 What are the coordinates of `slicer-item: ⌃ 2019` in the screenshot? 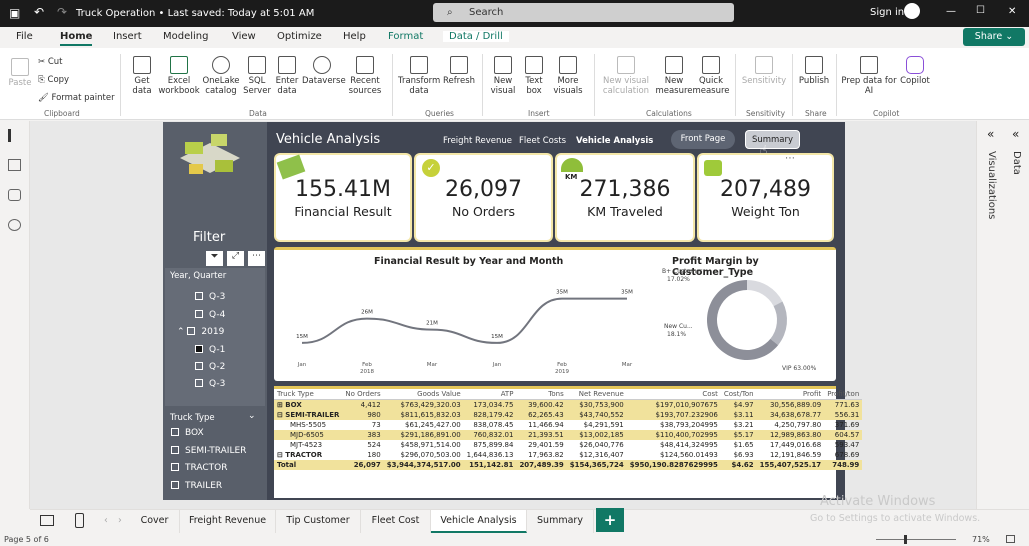 It's located at (200, 332).